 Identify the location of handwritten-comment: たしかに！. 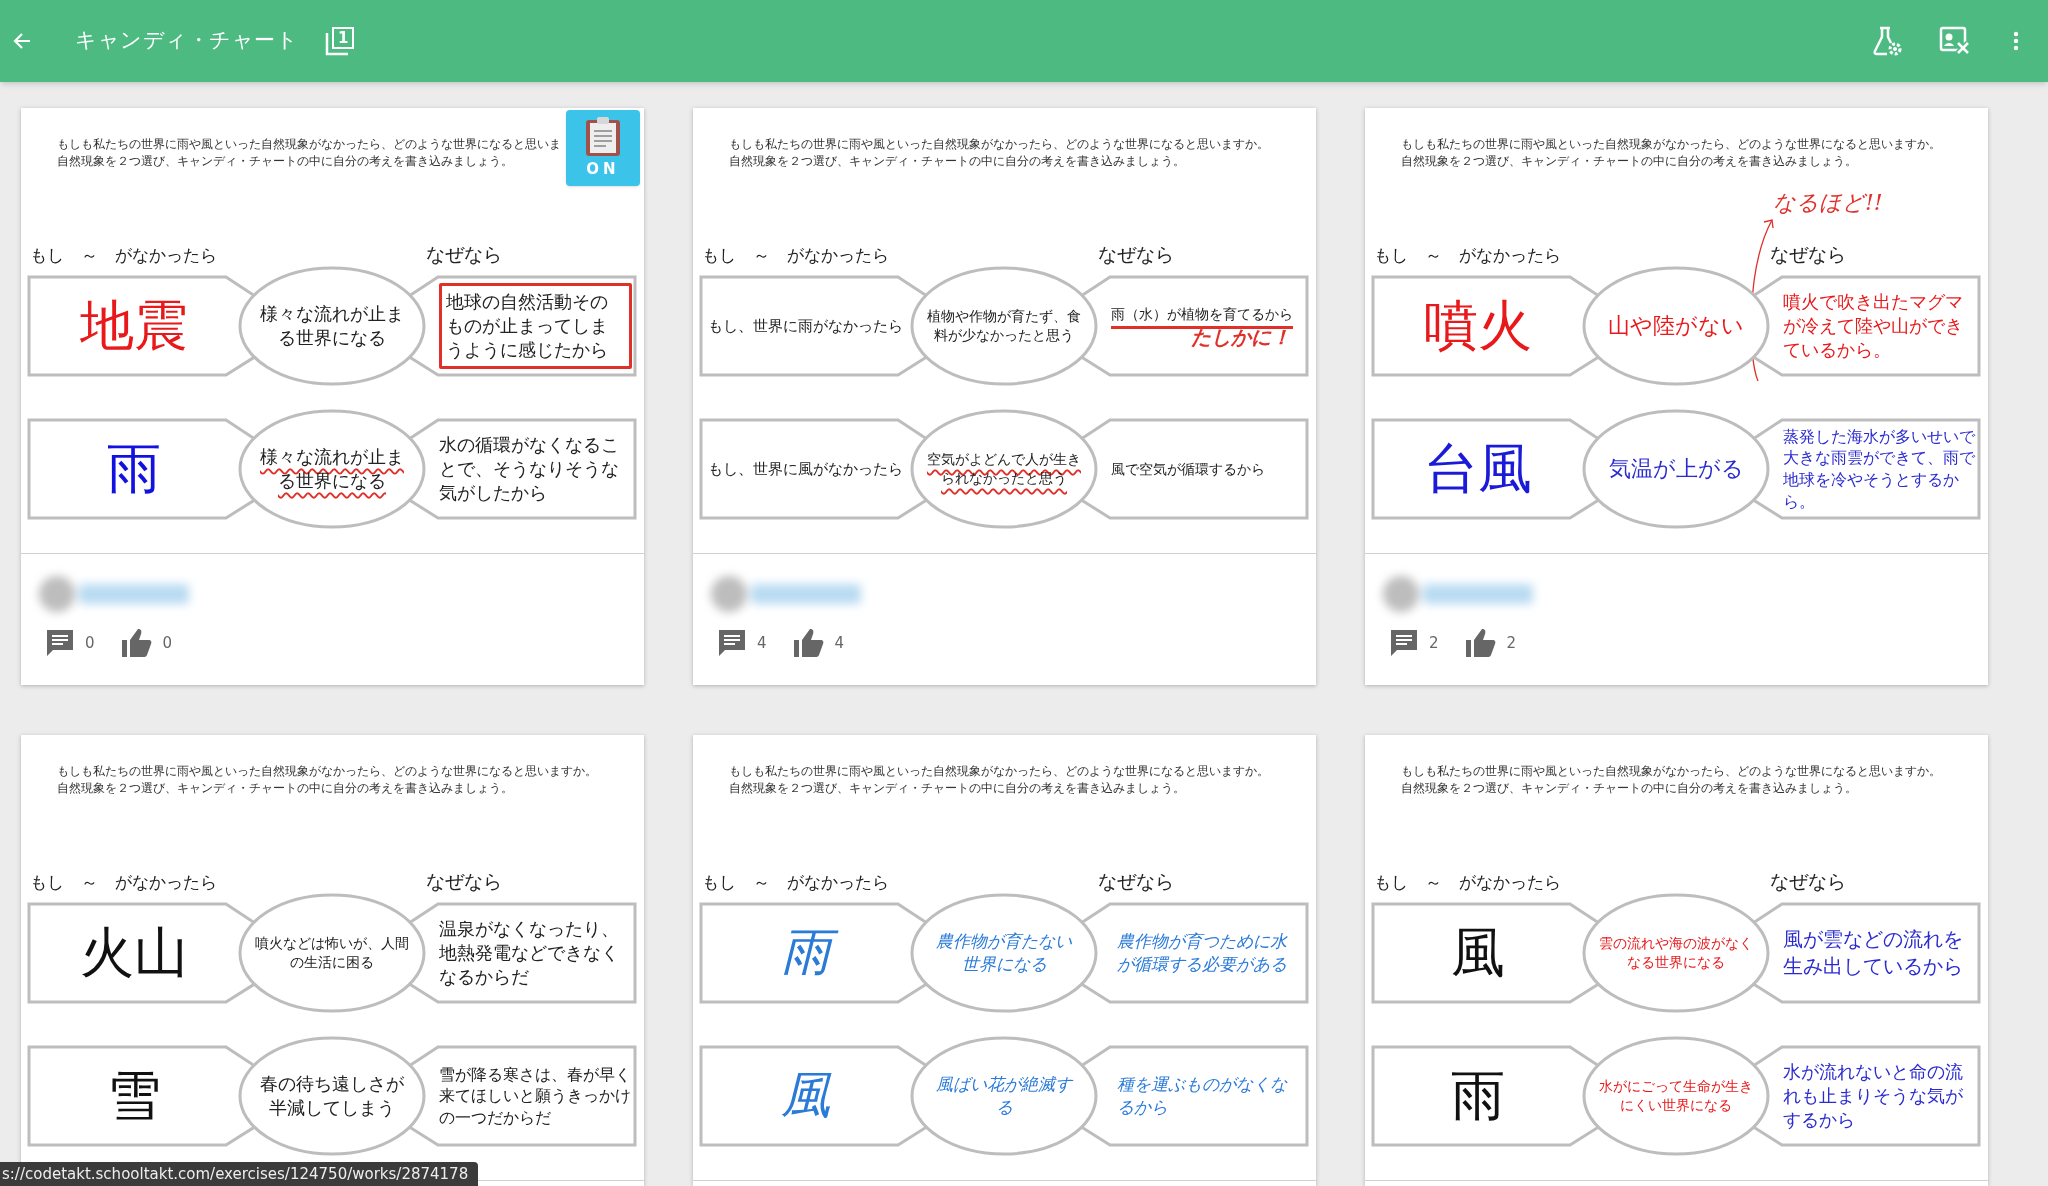
(1241, 337).